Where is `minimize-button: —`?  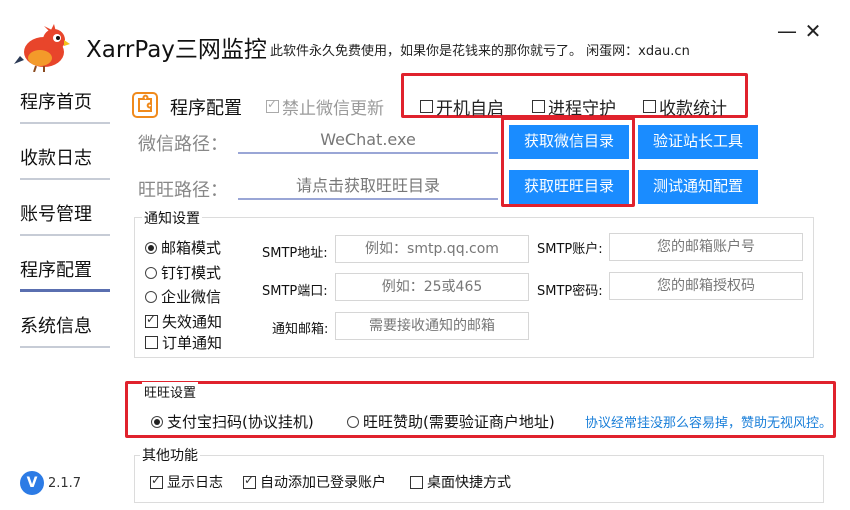 minimize-button: — is located at coordinates (787, 31).